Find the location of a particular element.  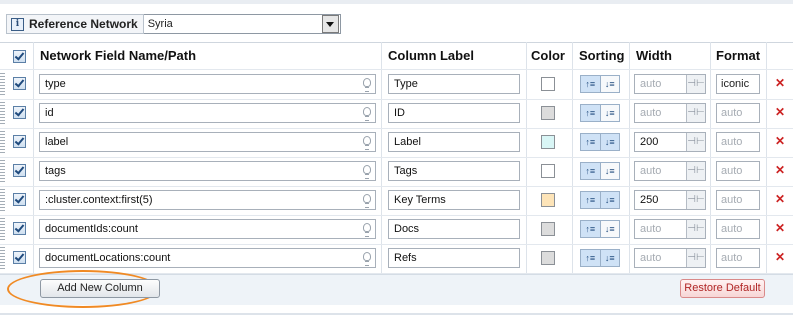

width-input: 200 ⊣⊢ is located at coordinates (670, 142).